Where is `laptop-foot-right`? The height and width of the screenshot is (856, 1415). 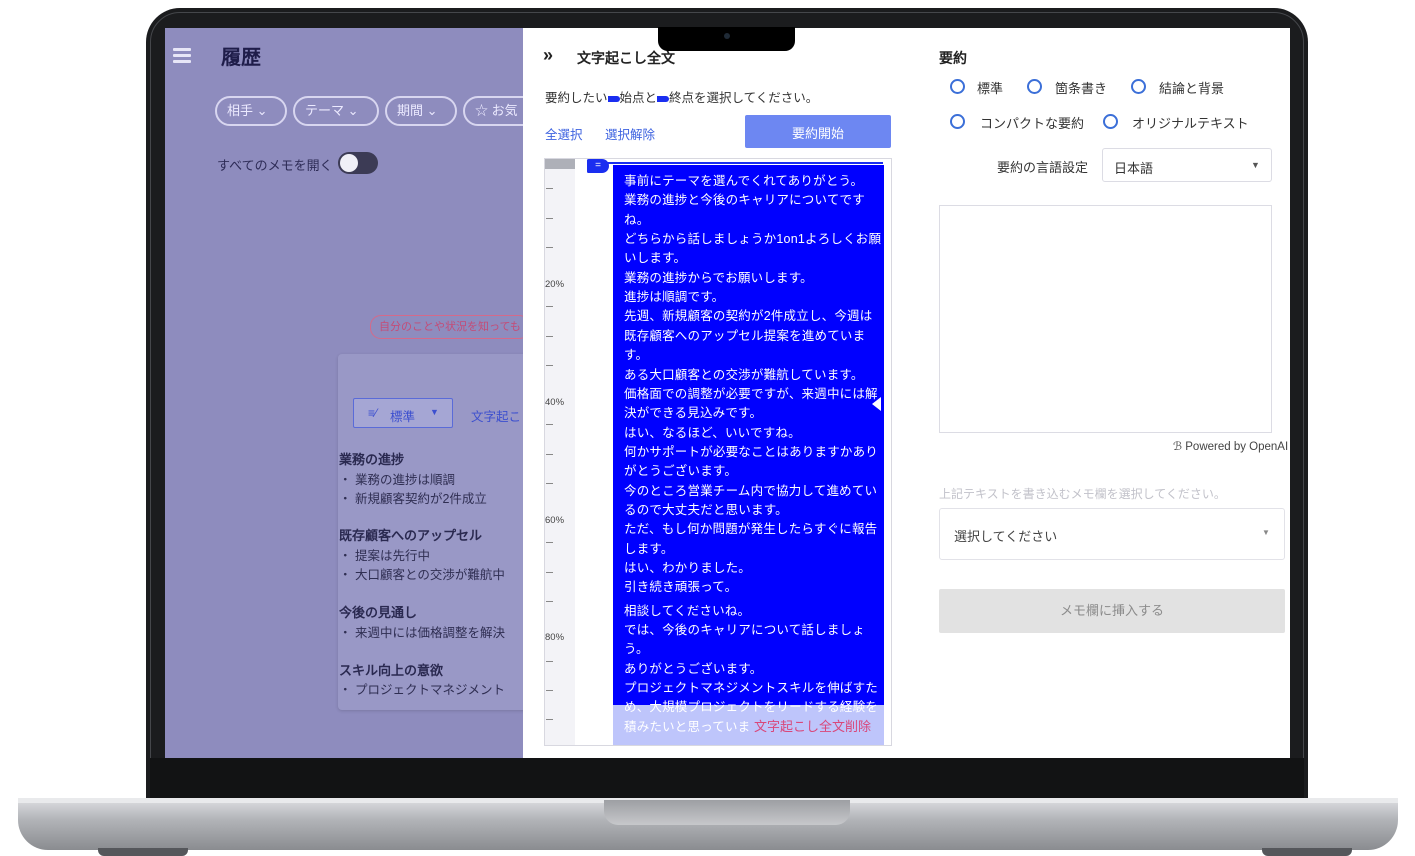 laptop-foot-right is located at coordinates (1307, 852).